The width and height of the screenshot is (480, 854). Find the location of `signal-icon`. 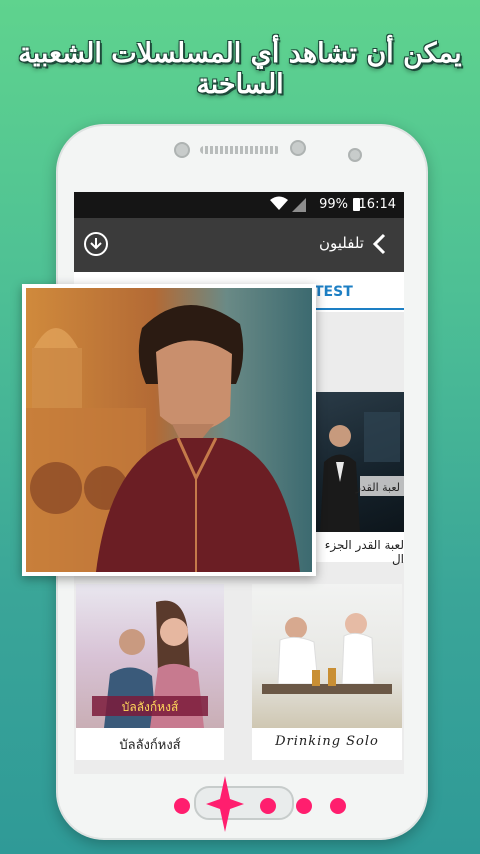

signal-icon is located at coordinates (299, 205).